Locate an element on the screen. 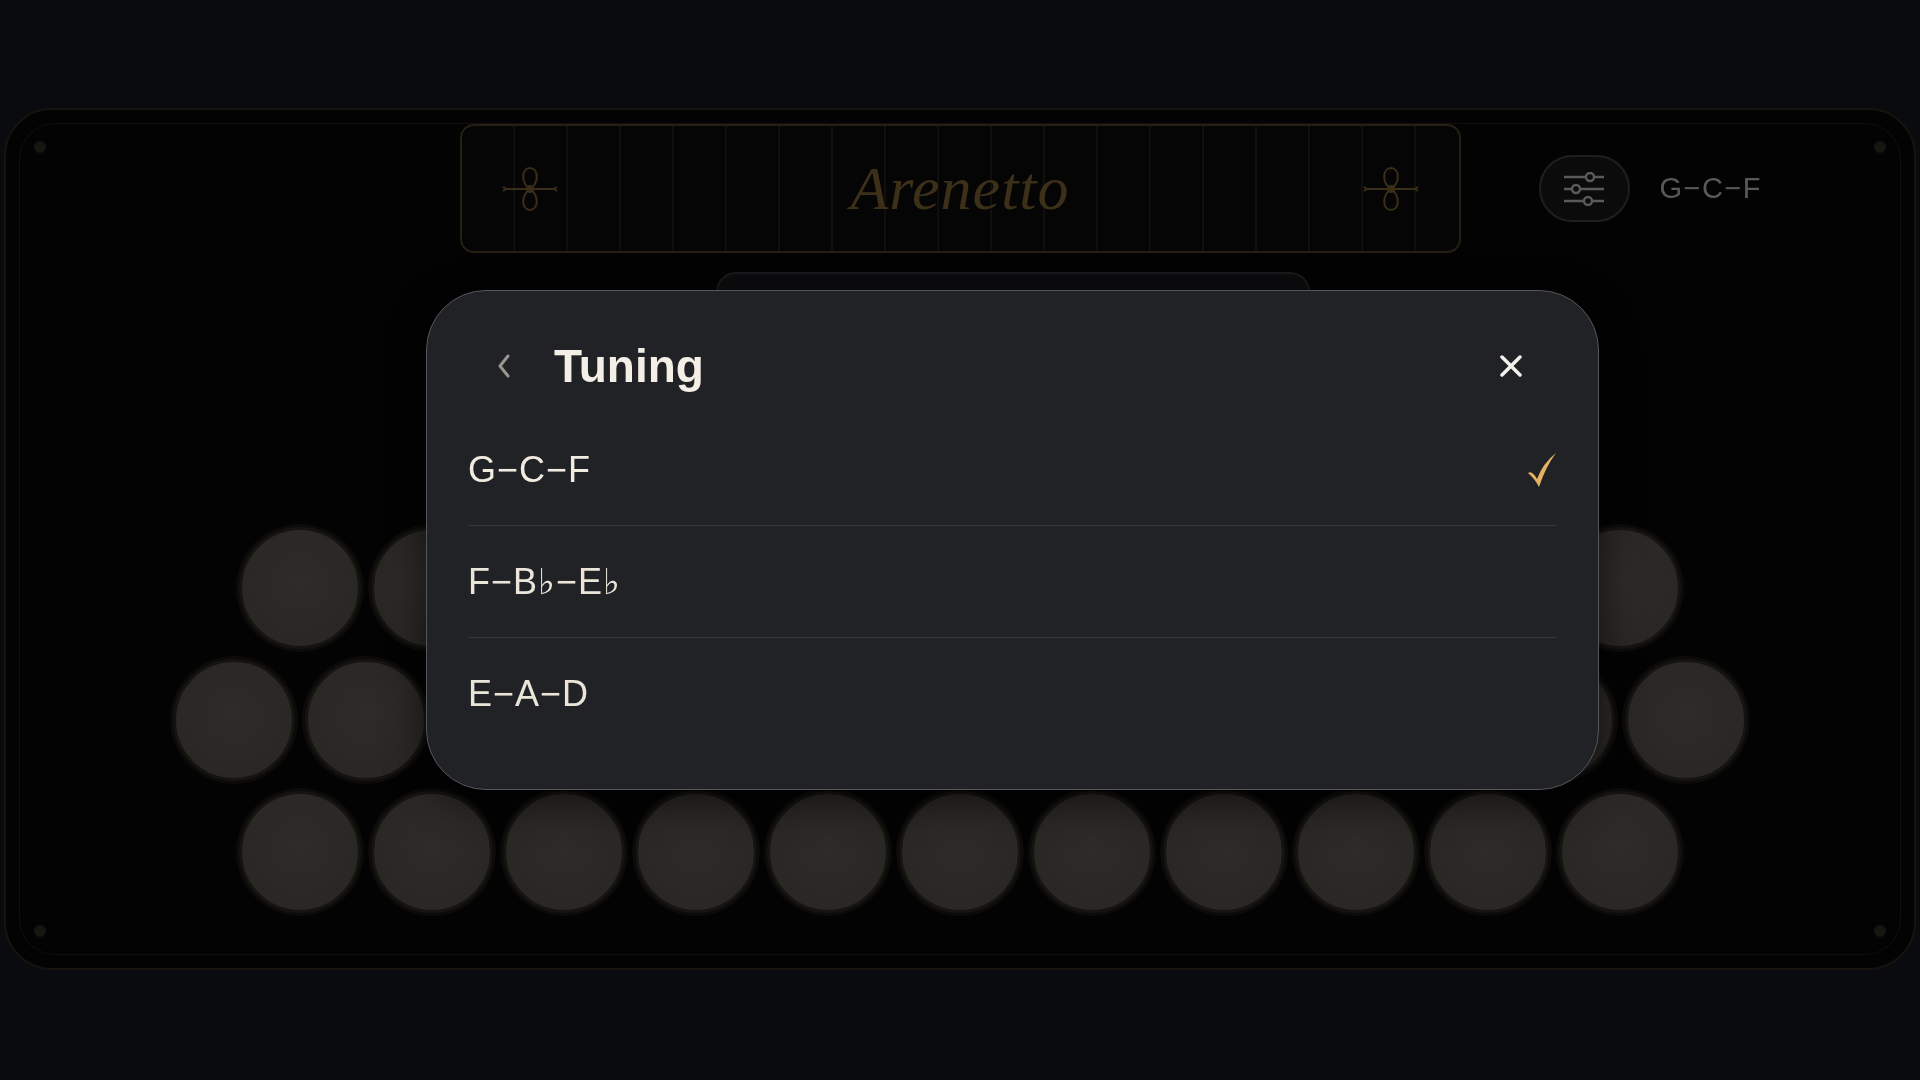 This screenshot has height=1080, width=1920. tuning-option: E−A−D is located at coordinates (1012, 694).